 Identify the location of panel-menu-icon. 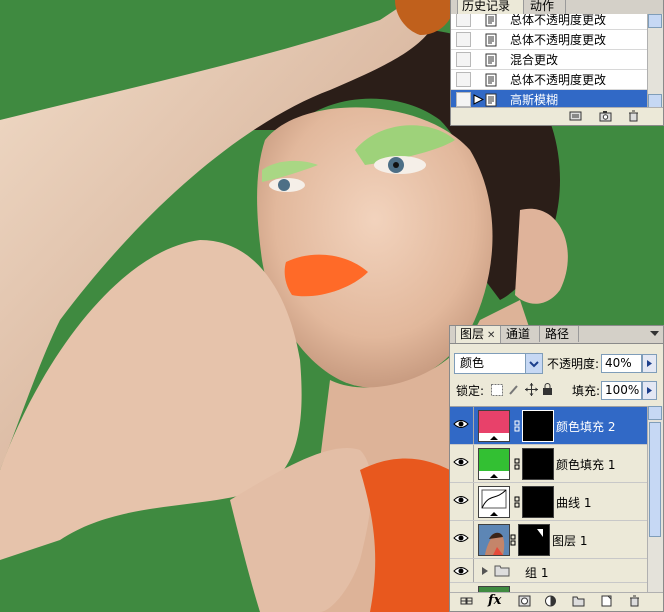
(654, 334).